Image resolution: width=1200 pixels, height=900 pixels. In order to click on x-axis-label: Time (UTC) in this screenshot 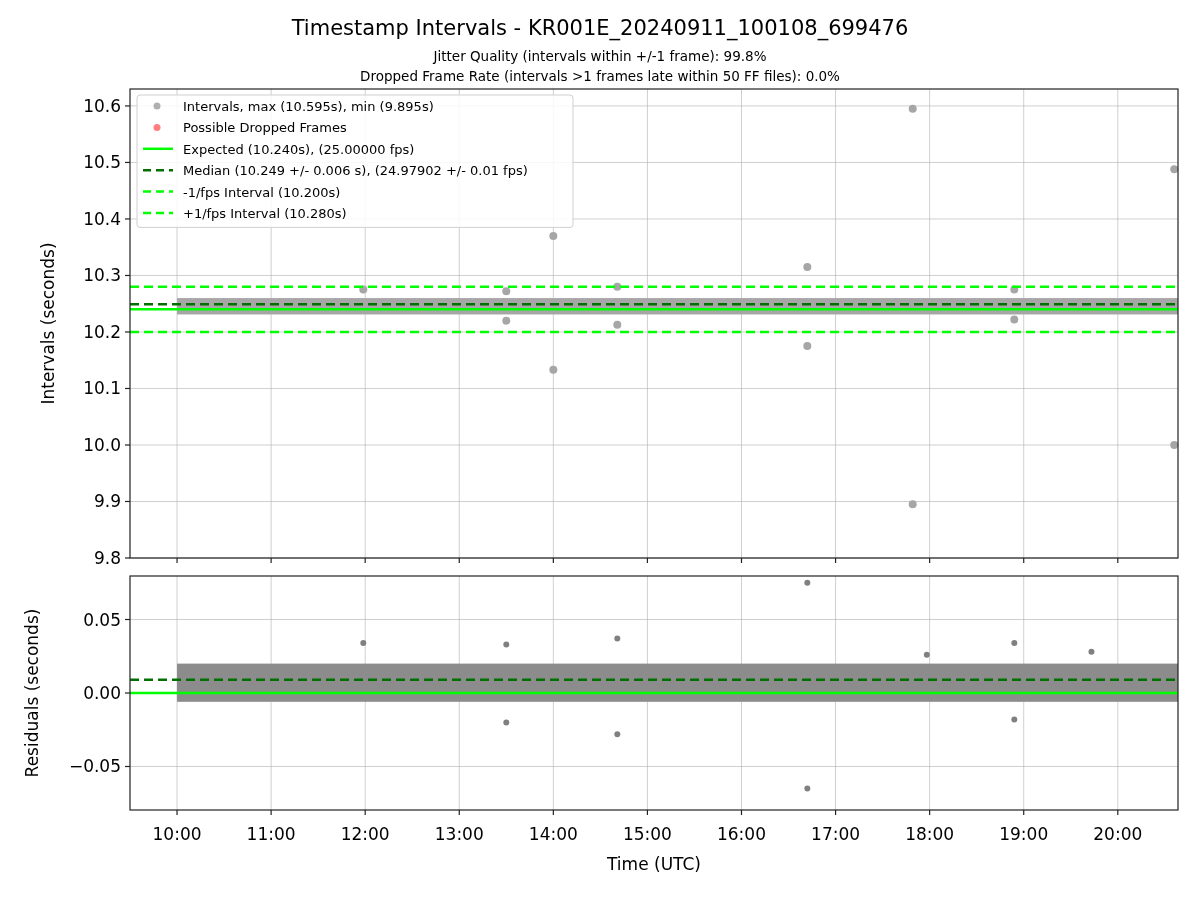, I will do `click(654, 864)`.